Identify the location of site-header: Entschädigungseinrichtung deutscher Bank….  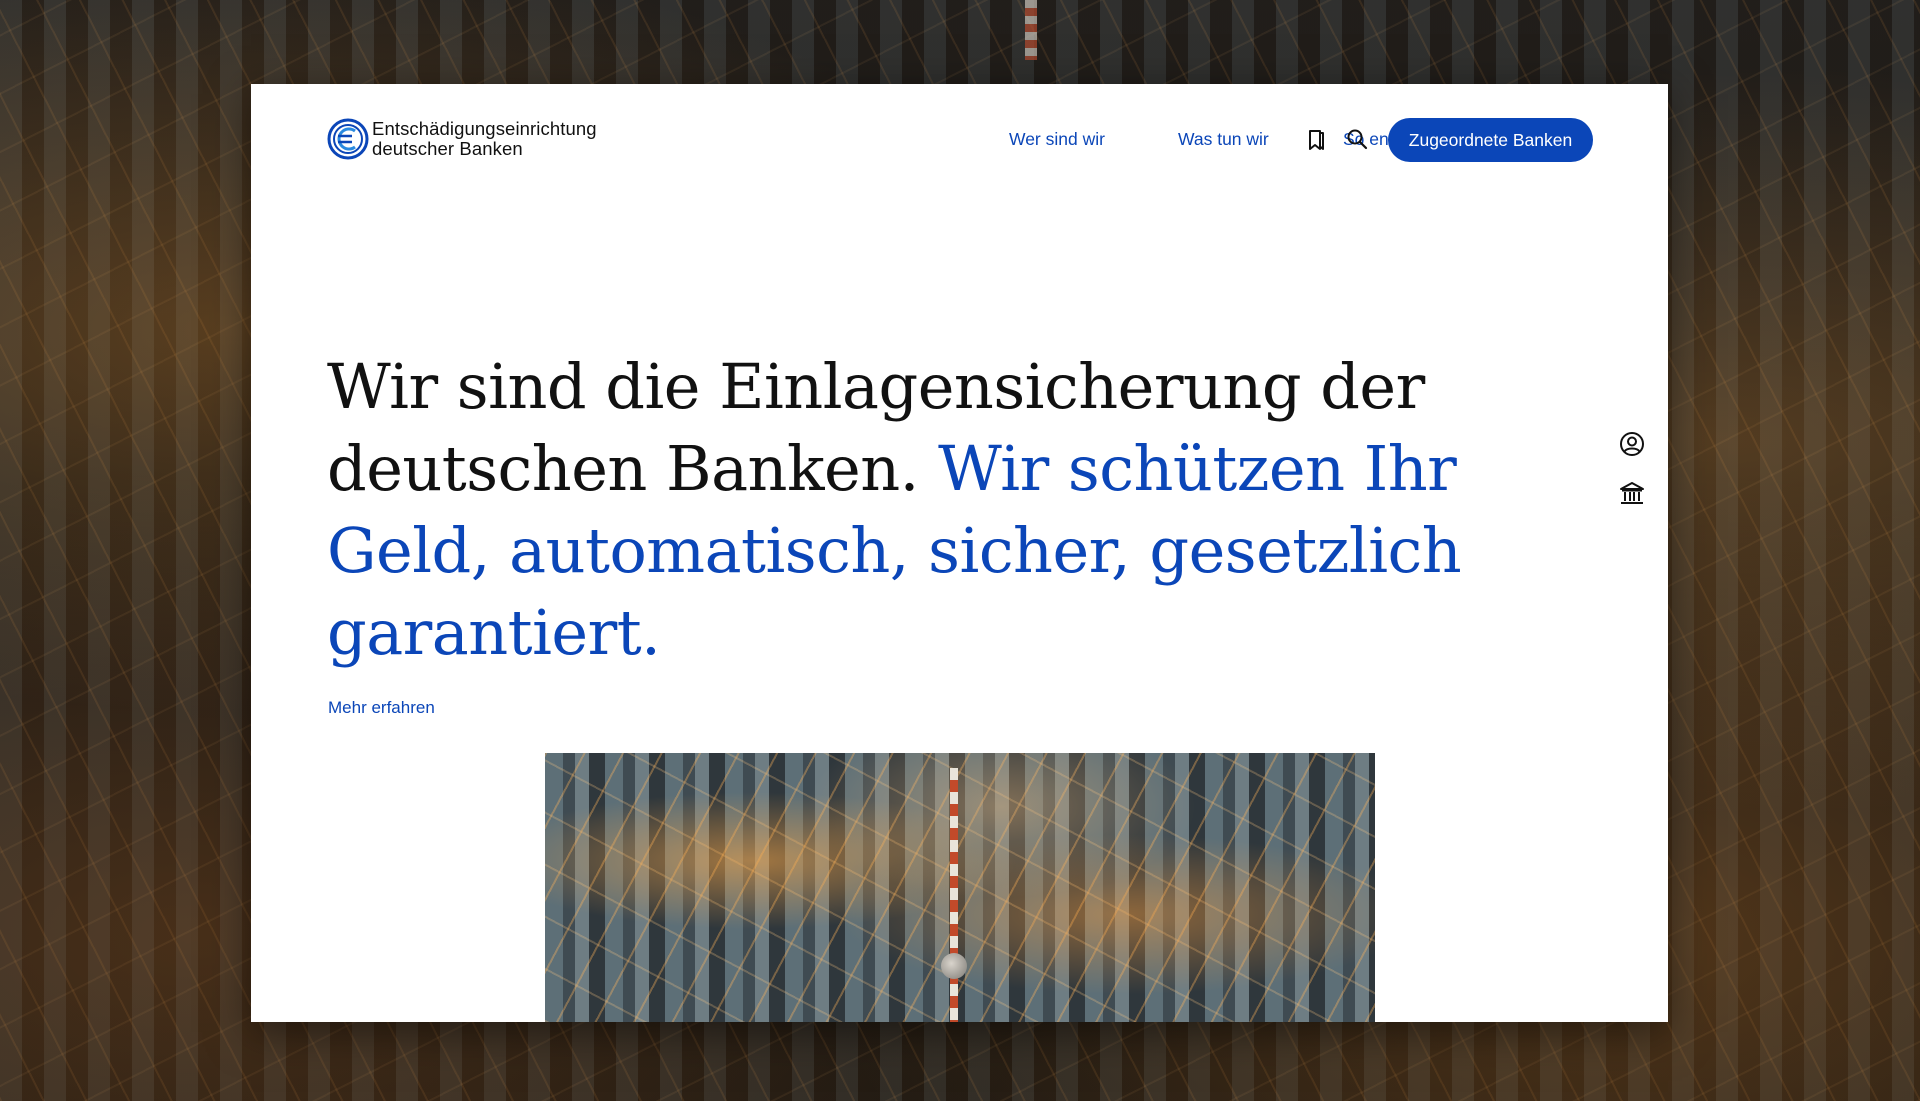
(959, 139).